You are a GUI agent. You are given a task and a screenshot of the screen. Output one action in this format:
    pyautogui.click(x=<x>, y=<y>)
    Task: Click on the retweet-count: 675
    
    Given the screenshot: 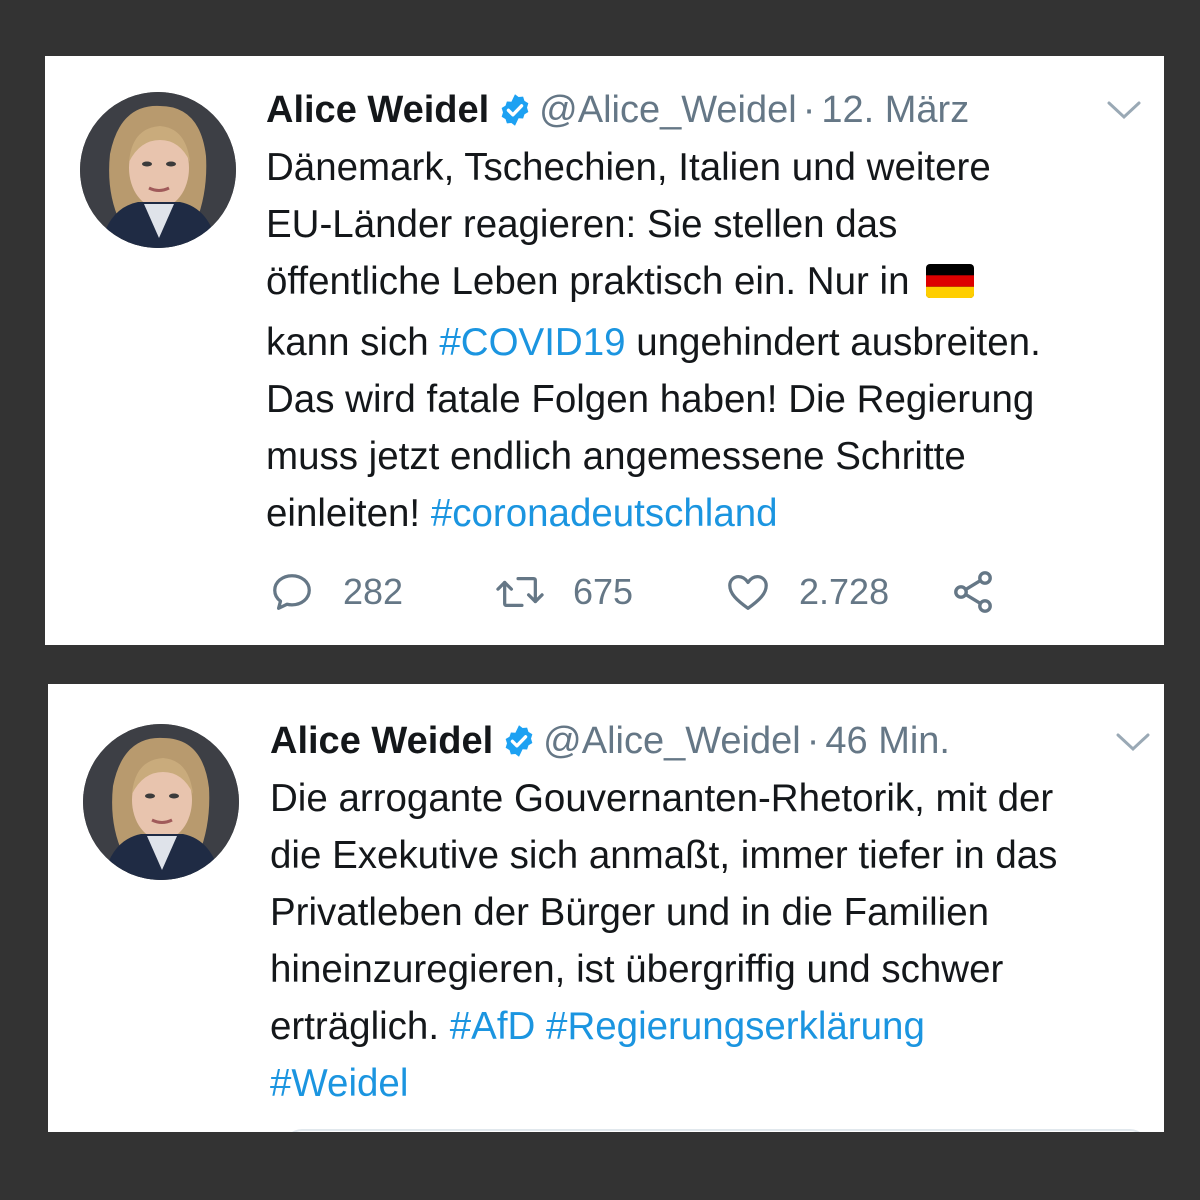 What is the action you would take?
    pyautogui.click(x=603, y=591)
    